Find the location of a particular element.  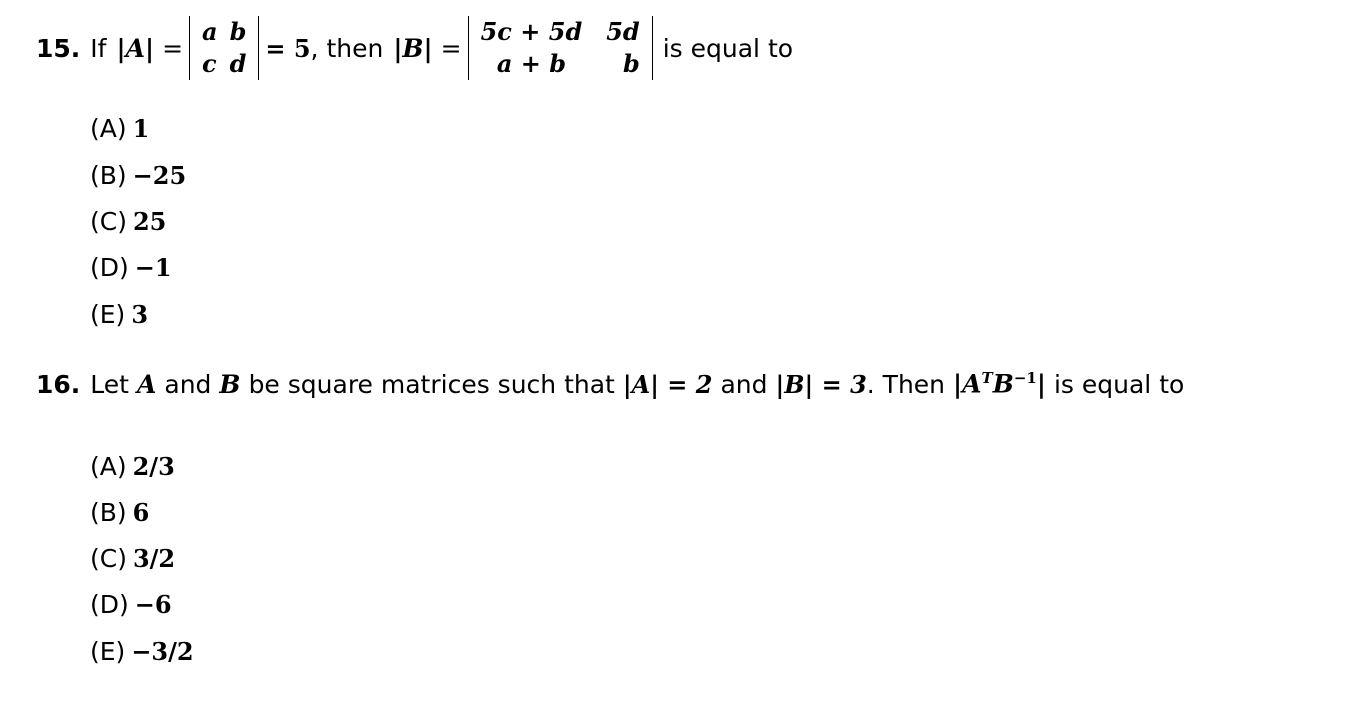

option-16-b: (B) 6 is located at coordinates (119, 512).